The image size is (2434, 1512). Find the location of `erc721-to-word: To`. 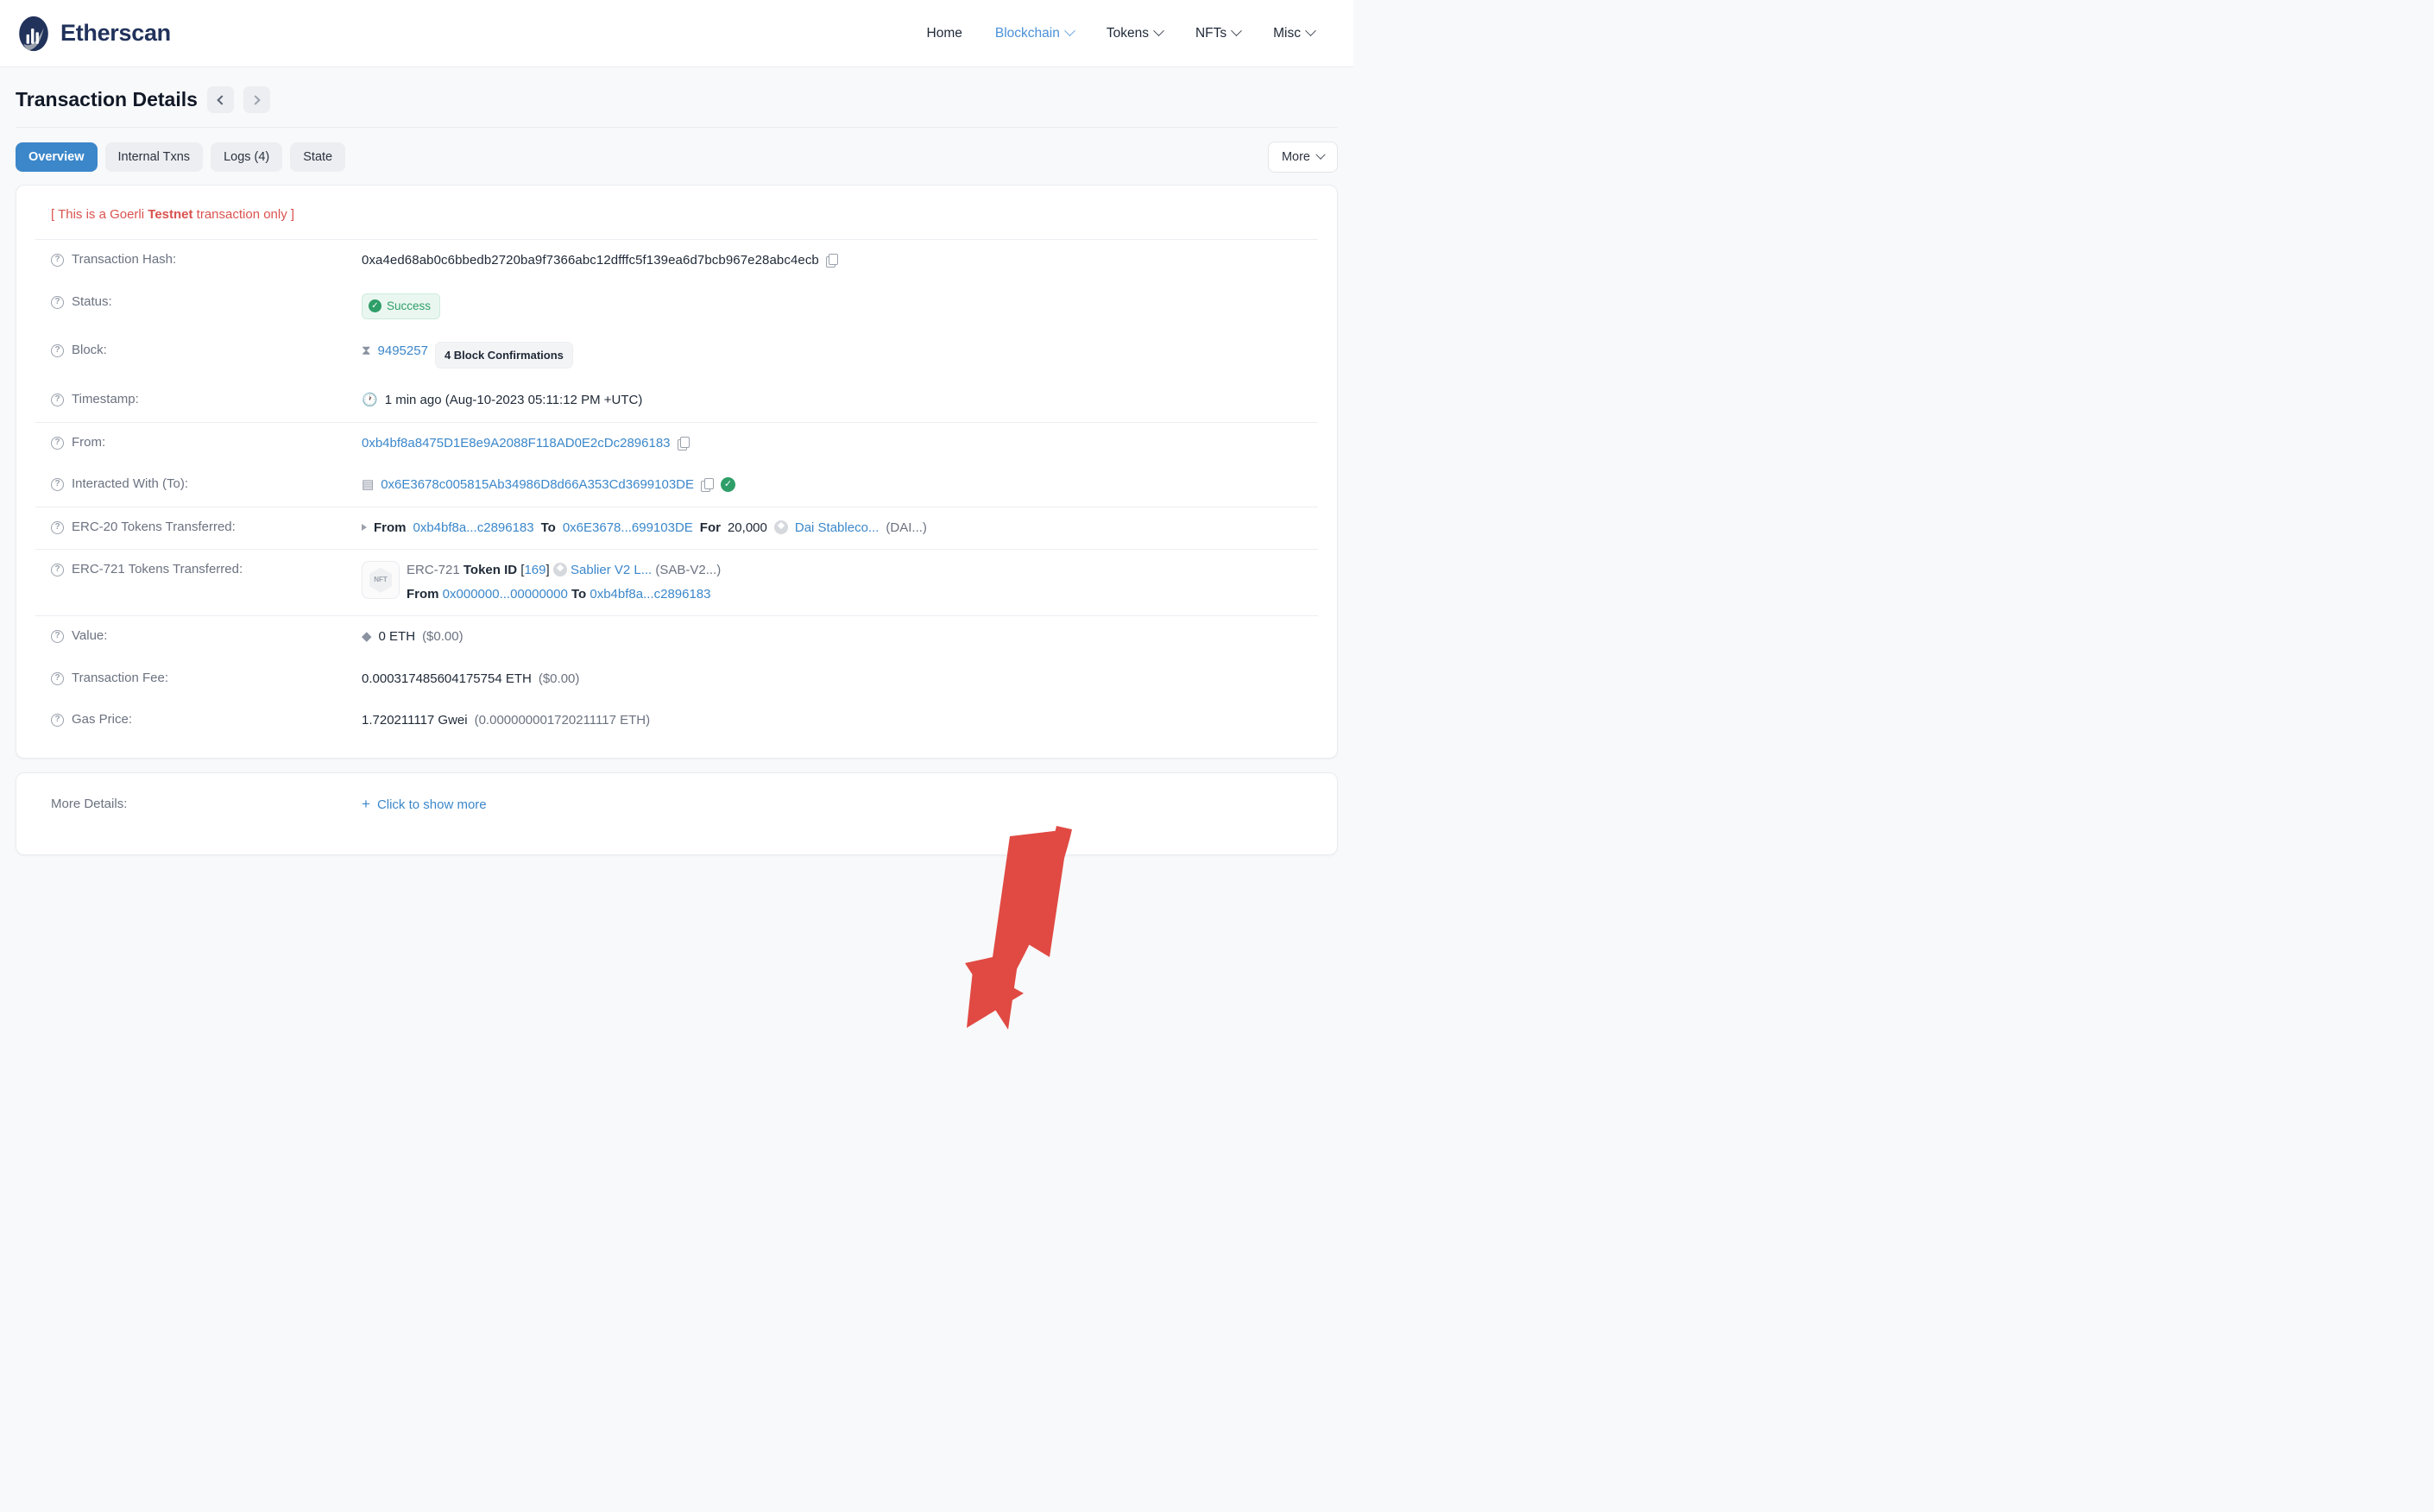

erc721-to-word: To is located at coordinates (579, 594).